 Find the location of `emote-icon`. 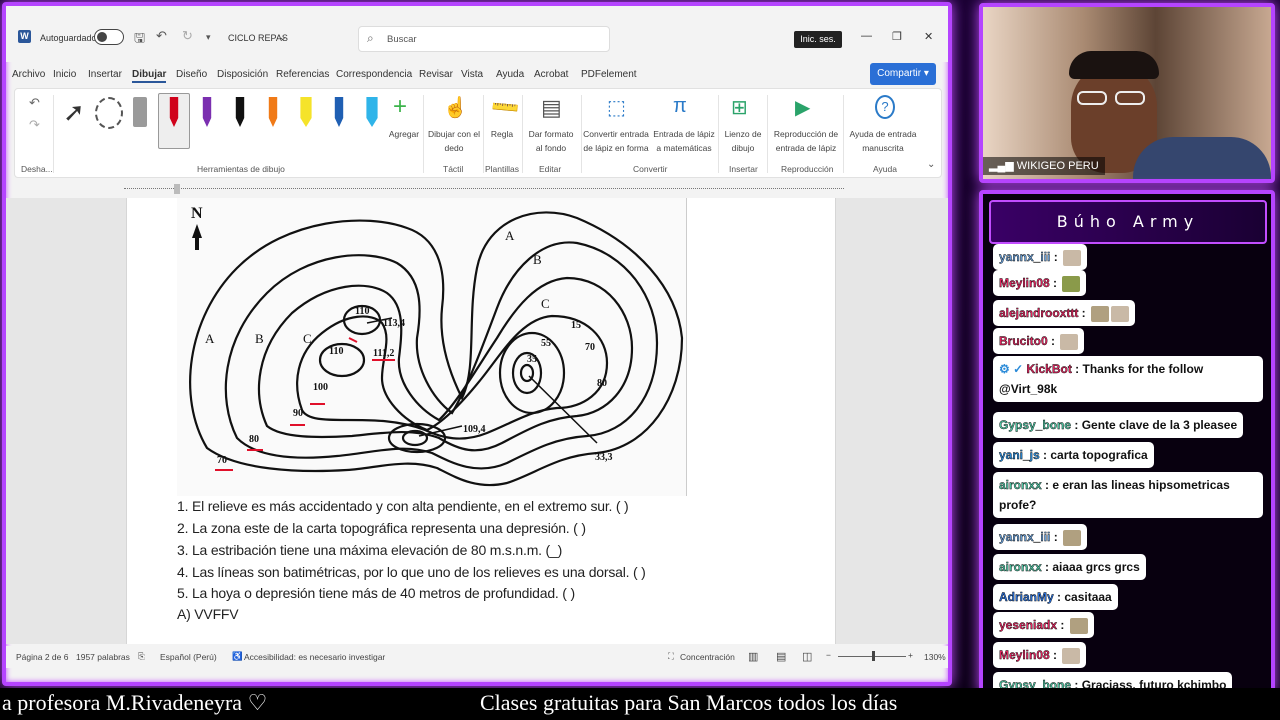

emote-icon is located at coordinates (1100, 313).